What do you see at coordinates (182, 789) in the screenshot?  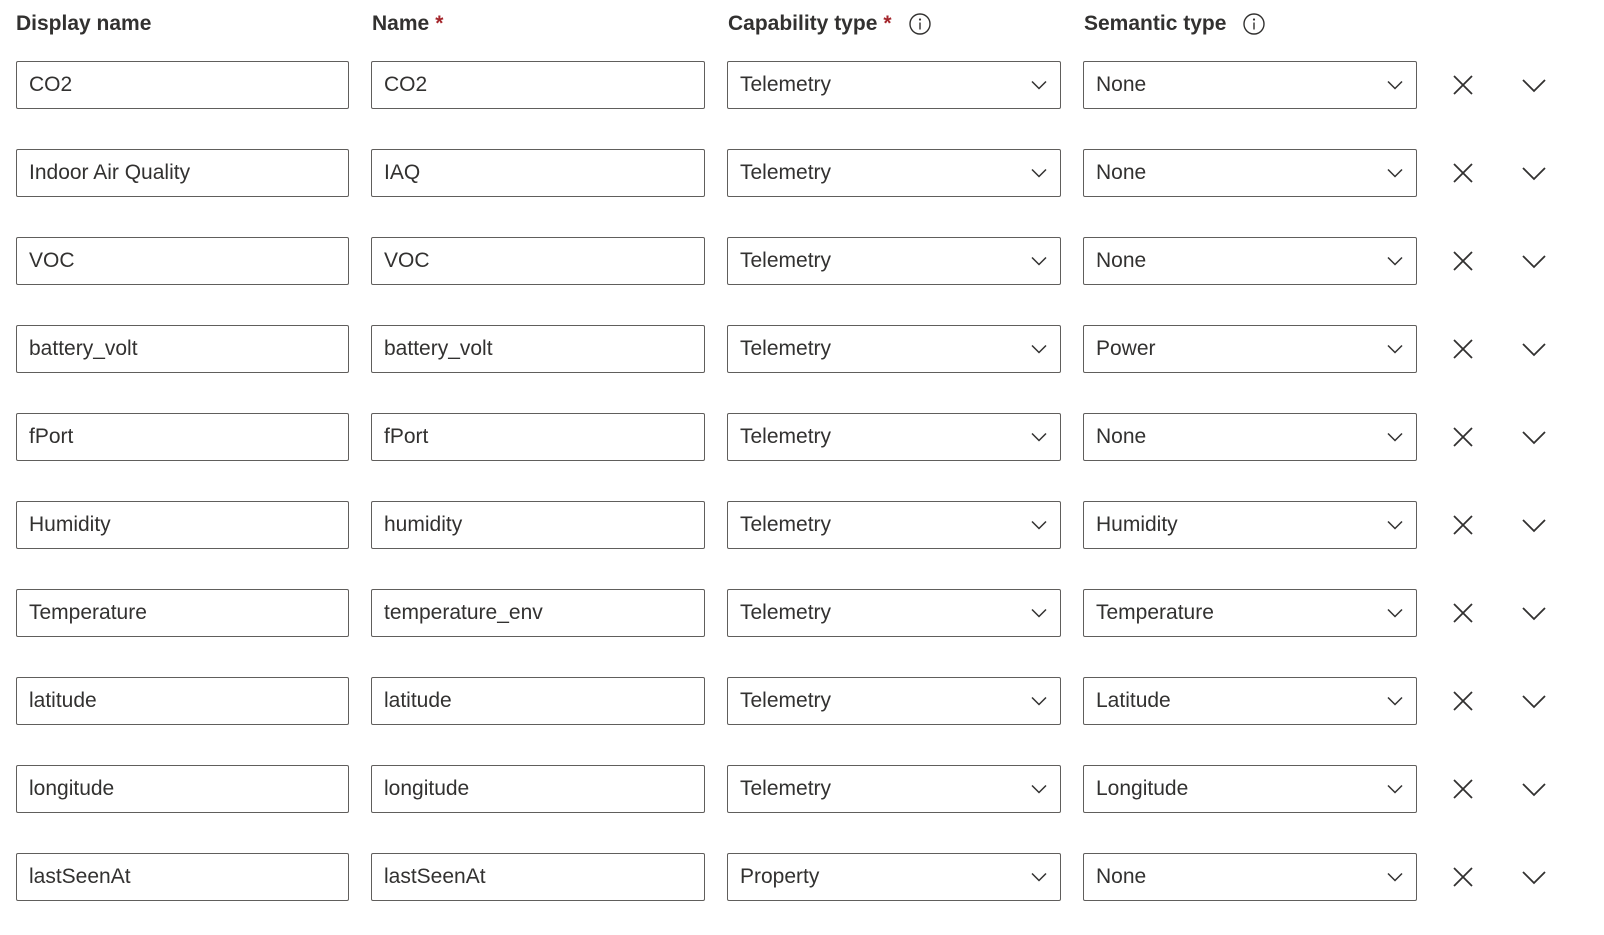 I see `display-name-input: longitude` at bounding box center [182, 789].